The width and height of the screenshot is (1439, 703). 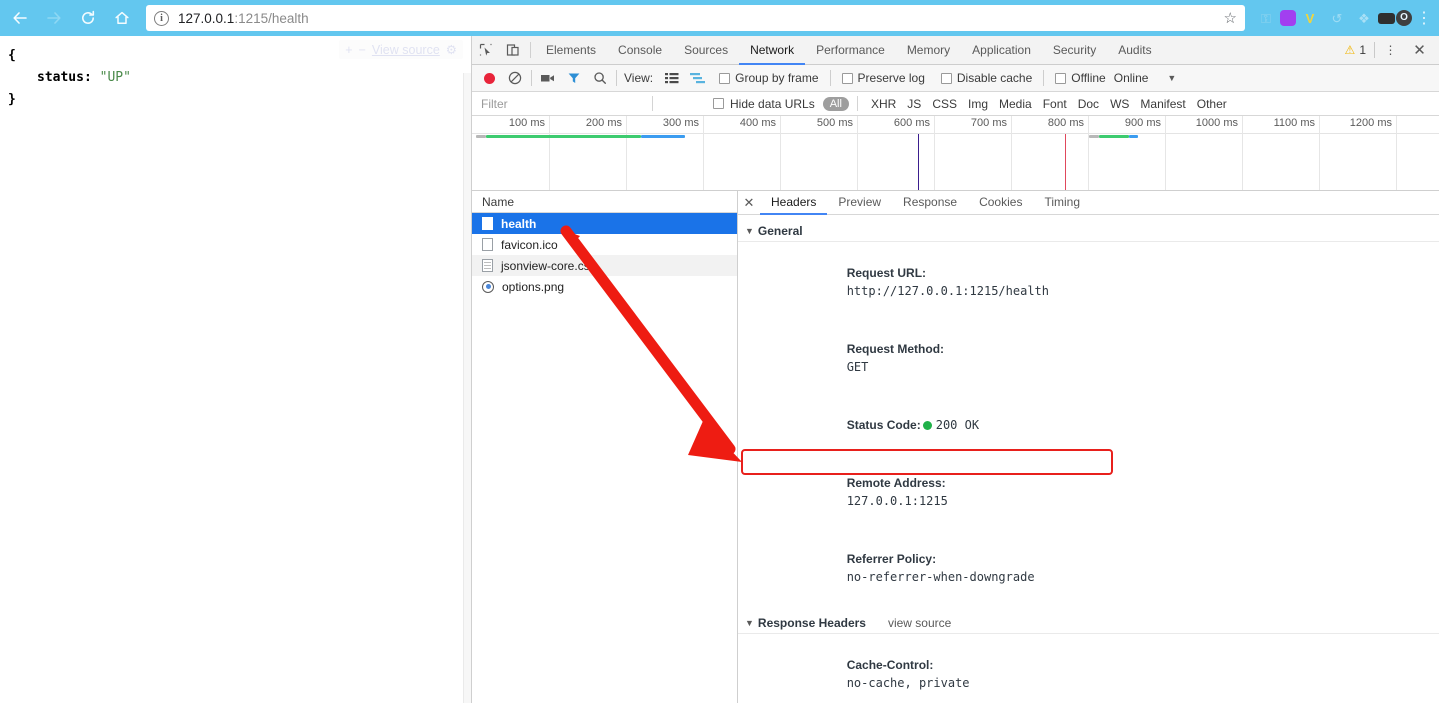 I want to click on hide-data-urls-label: Hide data URLs, so click(x=772, y=103).